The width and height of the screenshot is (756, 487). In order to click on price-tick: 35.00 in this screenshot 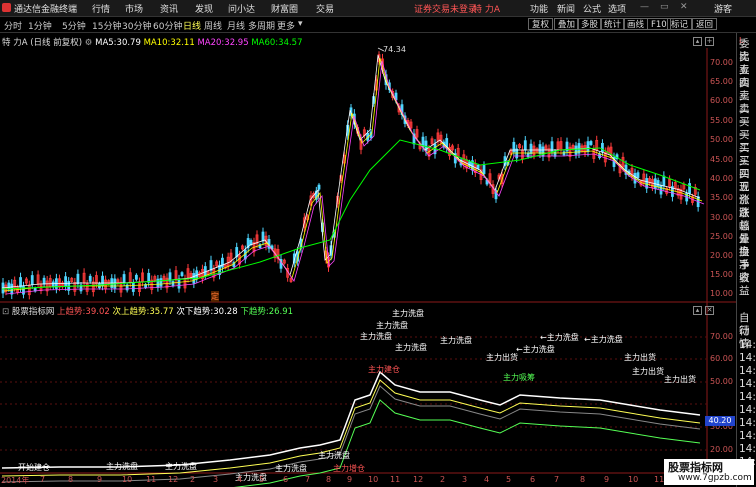, I will do `click(721, 197)`.